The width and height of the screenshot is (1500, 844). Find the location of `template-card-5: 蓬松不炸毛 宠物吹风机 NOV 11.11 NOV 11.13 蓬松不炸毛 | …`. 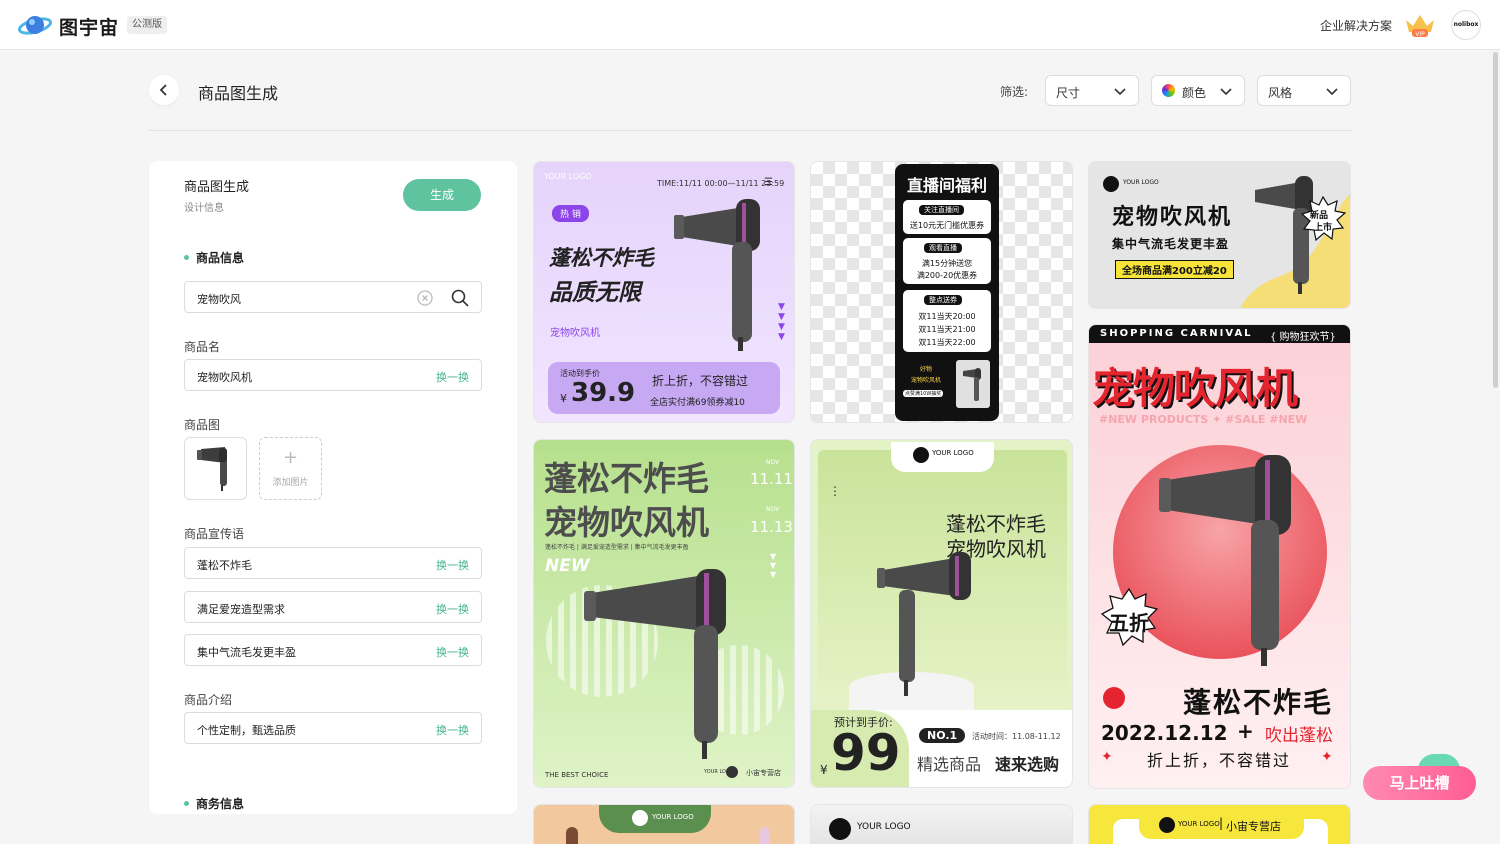

template-card-5: 蓬松不炸毛 宠物吹风机 NOV 11.11 NOV 11.13 蓬松不炸毛 | … is located at coordinates (664, 613).